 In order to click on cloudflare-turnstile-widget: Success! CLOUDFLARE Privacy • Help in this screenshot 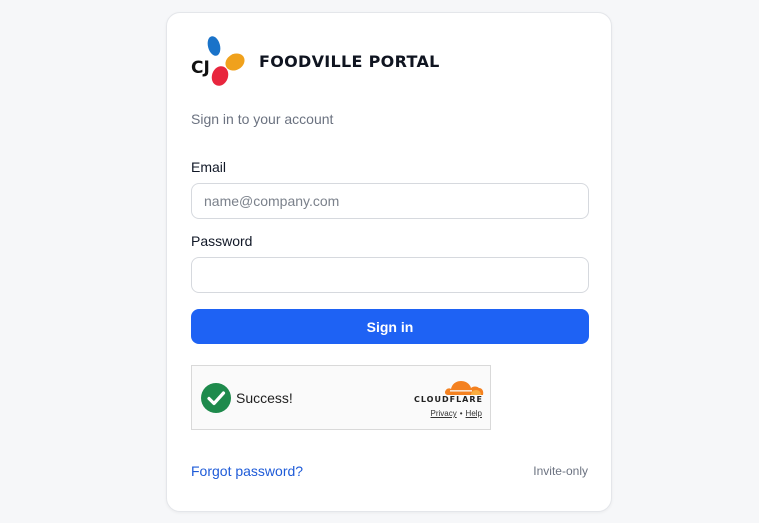, I will do `click(341, 397)`.